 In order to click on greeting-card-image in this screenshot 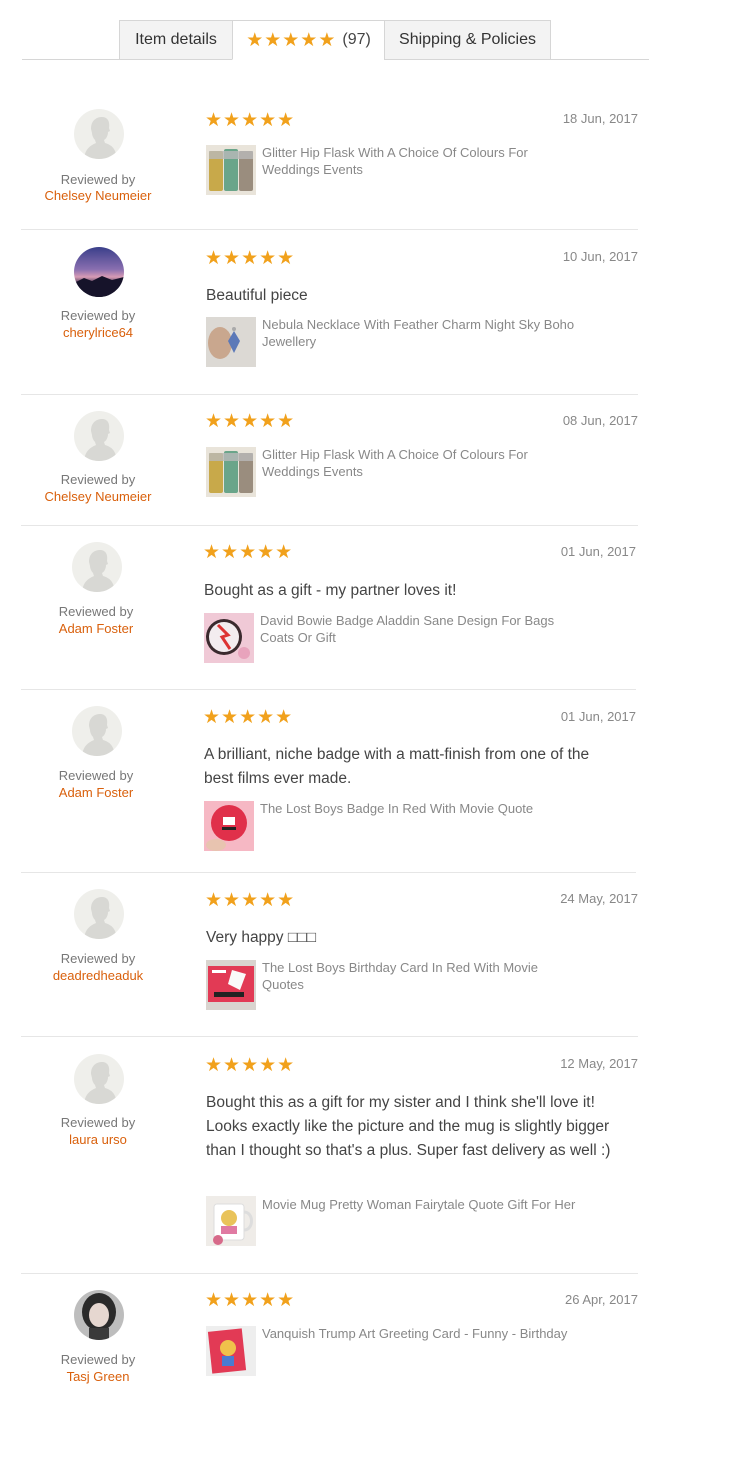, I will do `click(231, 1351)`.